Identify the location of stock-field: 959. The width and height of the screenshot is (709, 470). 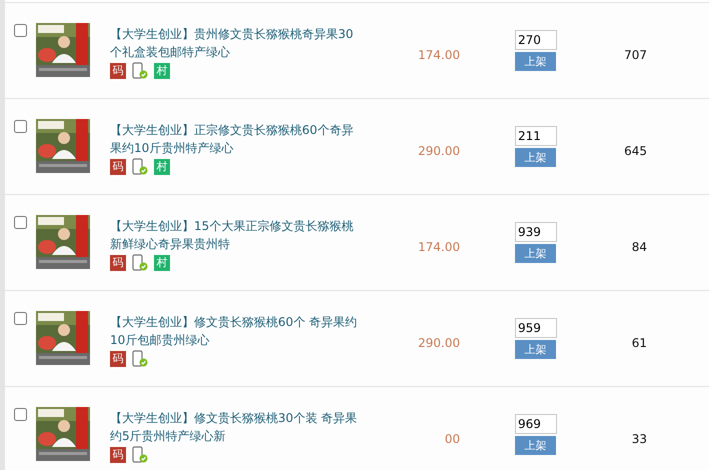
(536, 328).